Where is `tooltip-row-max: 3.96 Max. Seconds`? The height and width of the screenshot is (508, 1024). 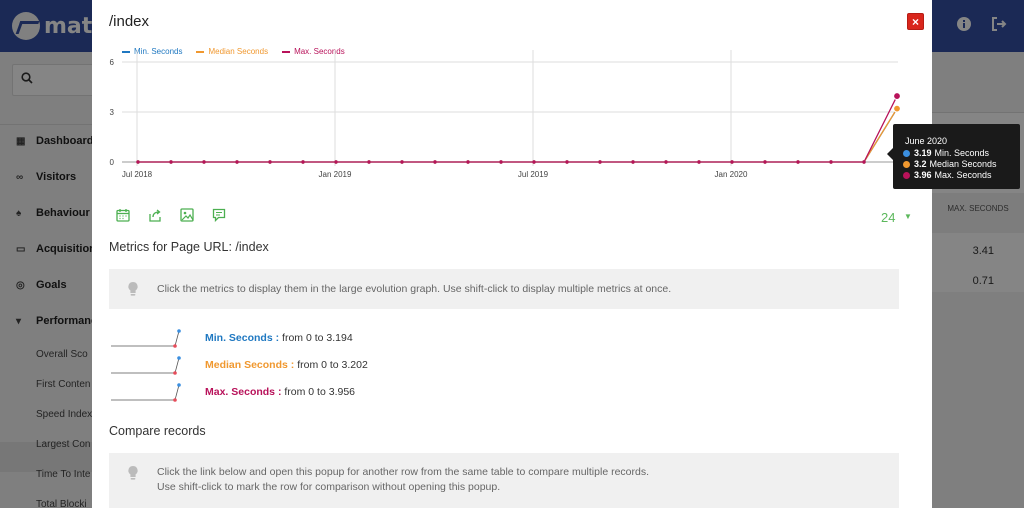
tooltip-row-max: 3.96 Max. Seconds is located at coordinates (947, 175).